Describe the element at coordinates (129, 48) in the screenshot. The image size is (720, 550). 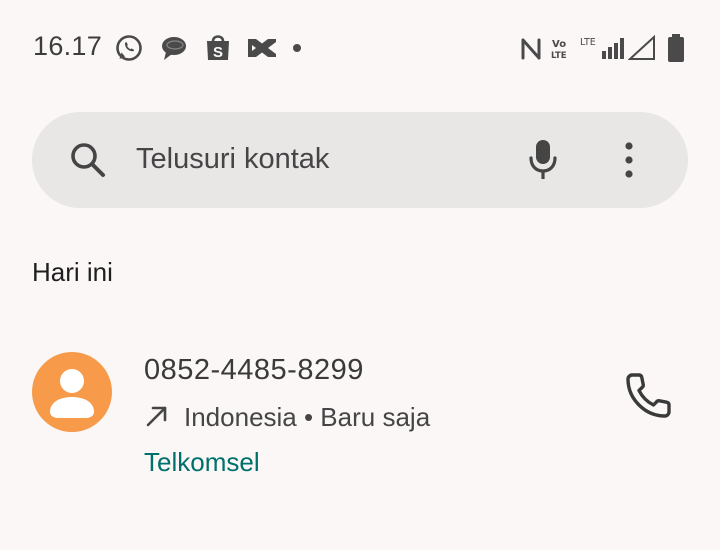
I see `whatsapp-icon` at that location.